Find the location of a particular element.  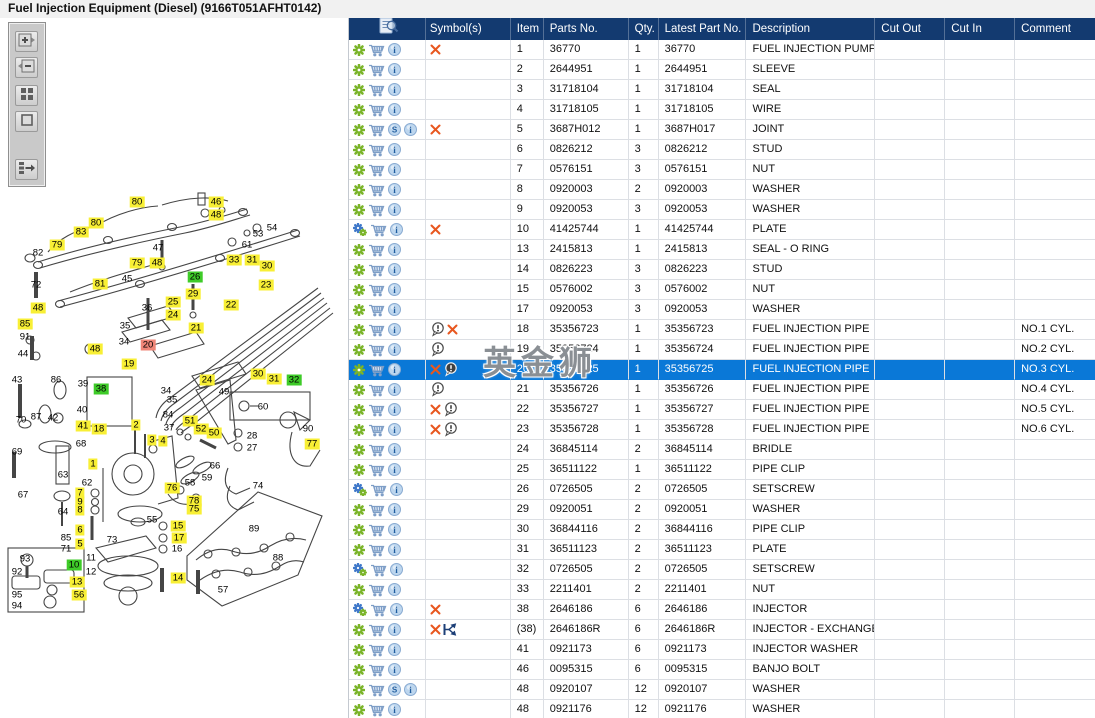

part-label-15: 15 is located at coordinates (178, 526).